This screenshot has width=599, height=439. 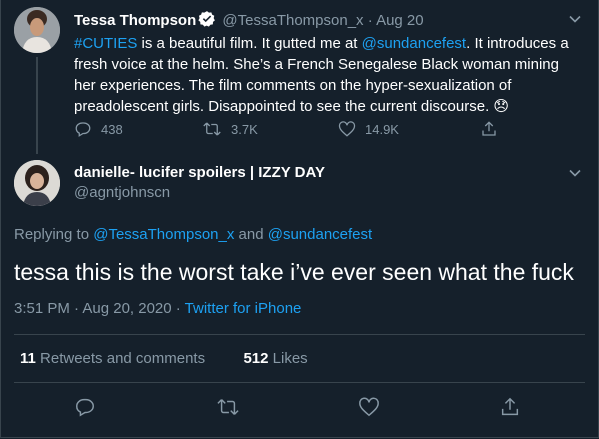 I want to click on tweet1-actions: 438 3.7K 14.9K, so click(x=324, y=130).